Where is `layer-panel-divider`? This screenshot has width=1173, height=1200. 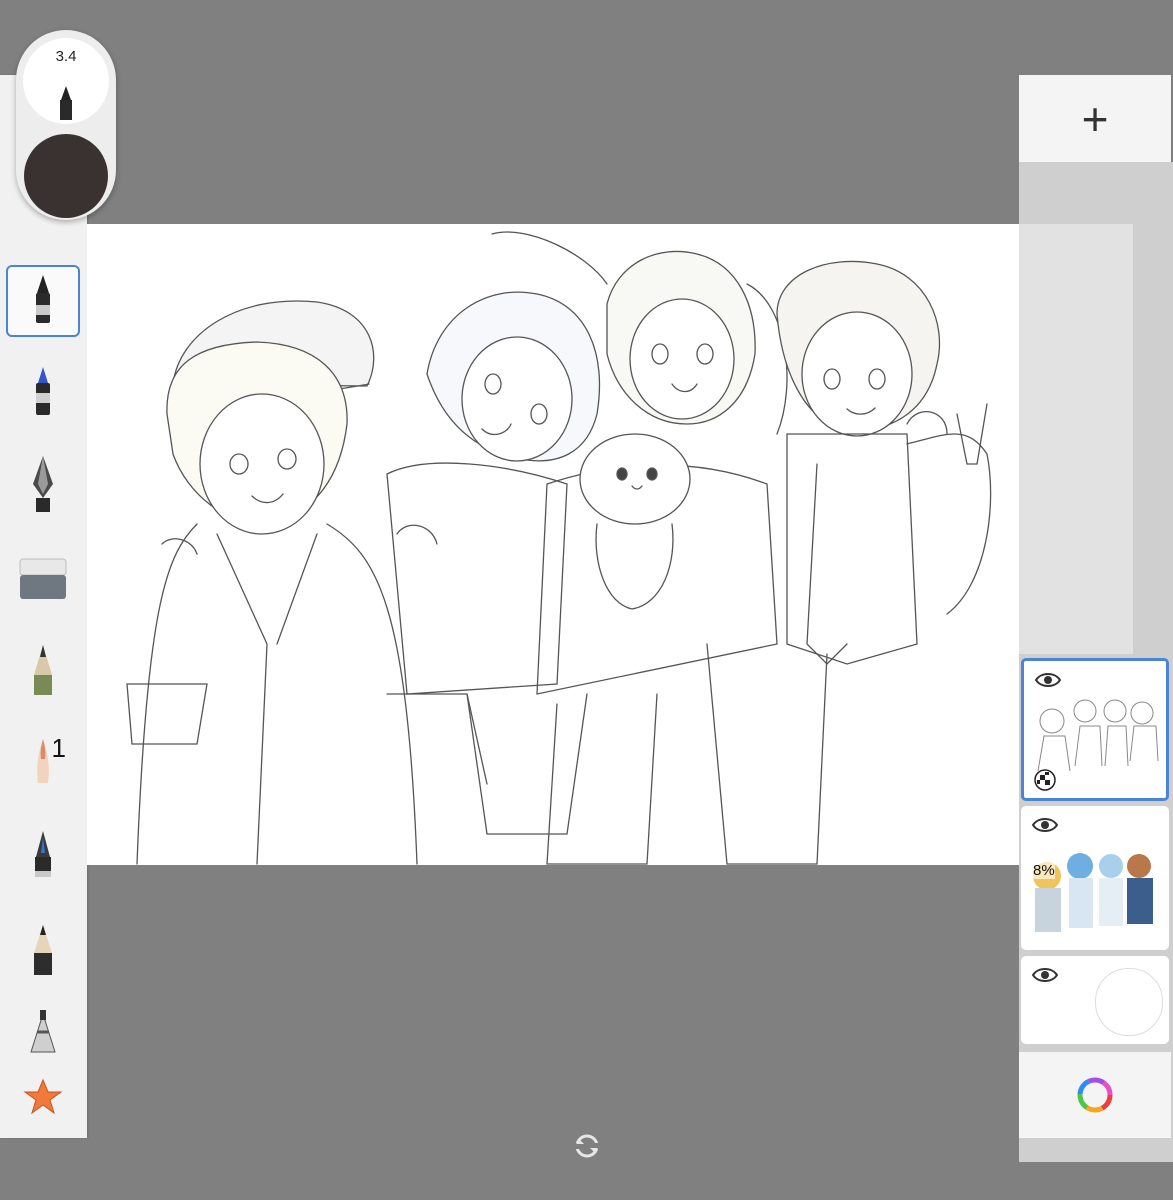 layer-panel-divider is located at coordinates (1076, 439).